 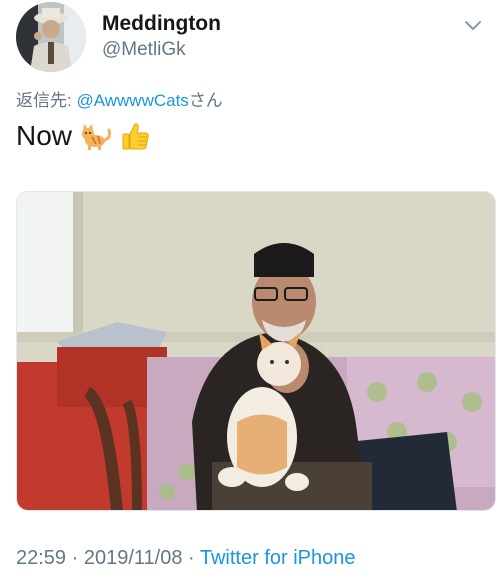 What do you see at coordinates (278, 558) in the screenshot?
I see `tweet-source-link: Twitter for iPhone` at bounding box center [278, 558].